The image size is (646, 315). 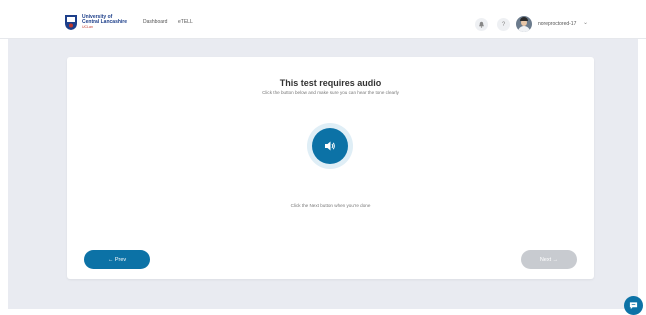 What do you see at coordinates (585, 22) in the screenshot?
I see `chevron-down-icon: ⌄` at bounding box center [585, 22].